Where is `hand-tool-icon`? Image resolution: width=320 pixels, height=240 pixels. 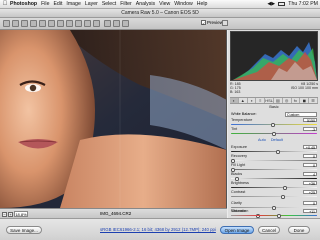 hand-tool-icon is located at coordinates (15, 23).